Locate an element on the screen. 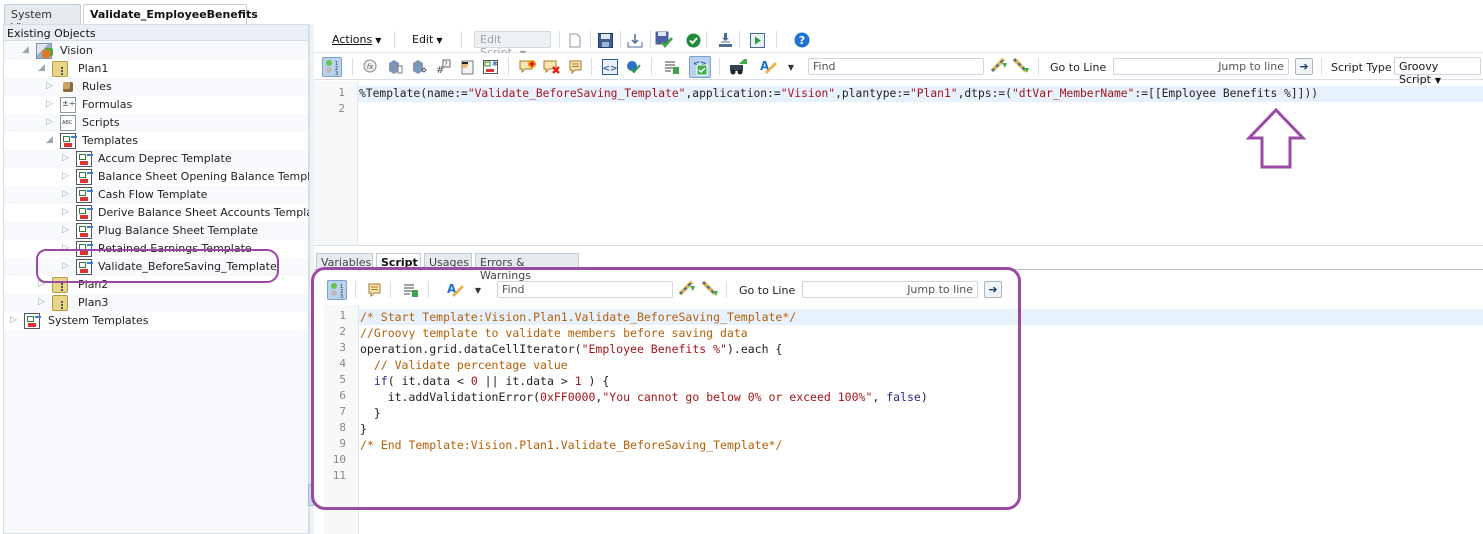 This screenshot has width=1483, height=534. tree-item: ▷ Balance Sheet Opening Balance Template is located at coordinates (166, 177).